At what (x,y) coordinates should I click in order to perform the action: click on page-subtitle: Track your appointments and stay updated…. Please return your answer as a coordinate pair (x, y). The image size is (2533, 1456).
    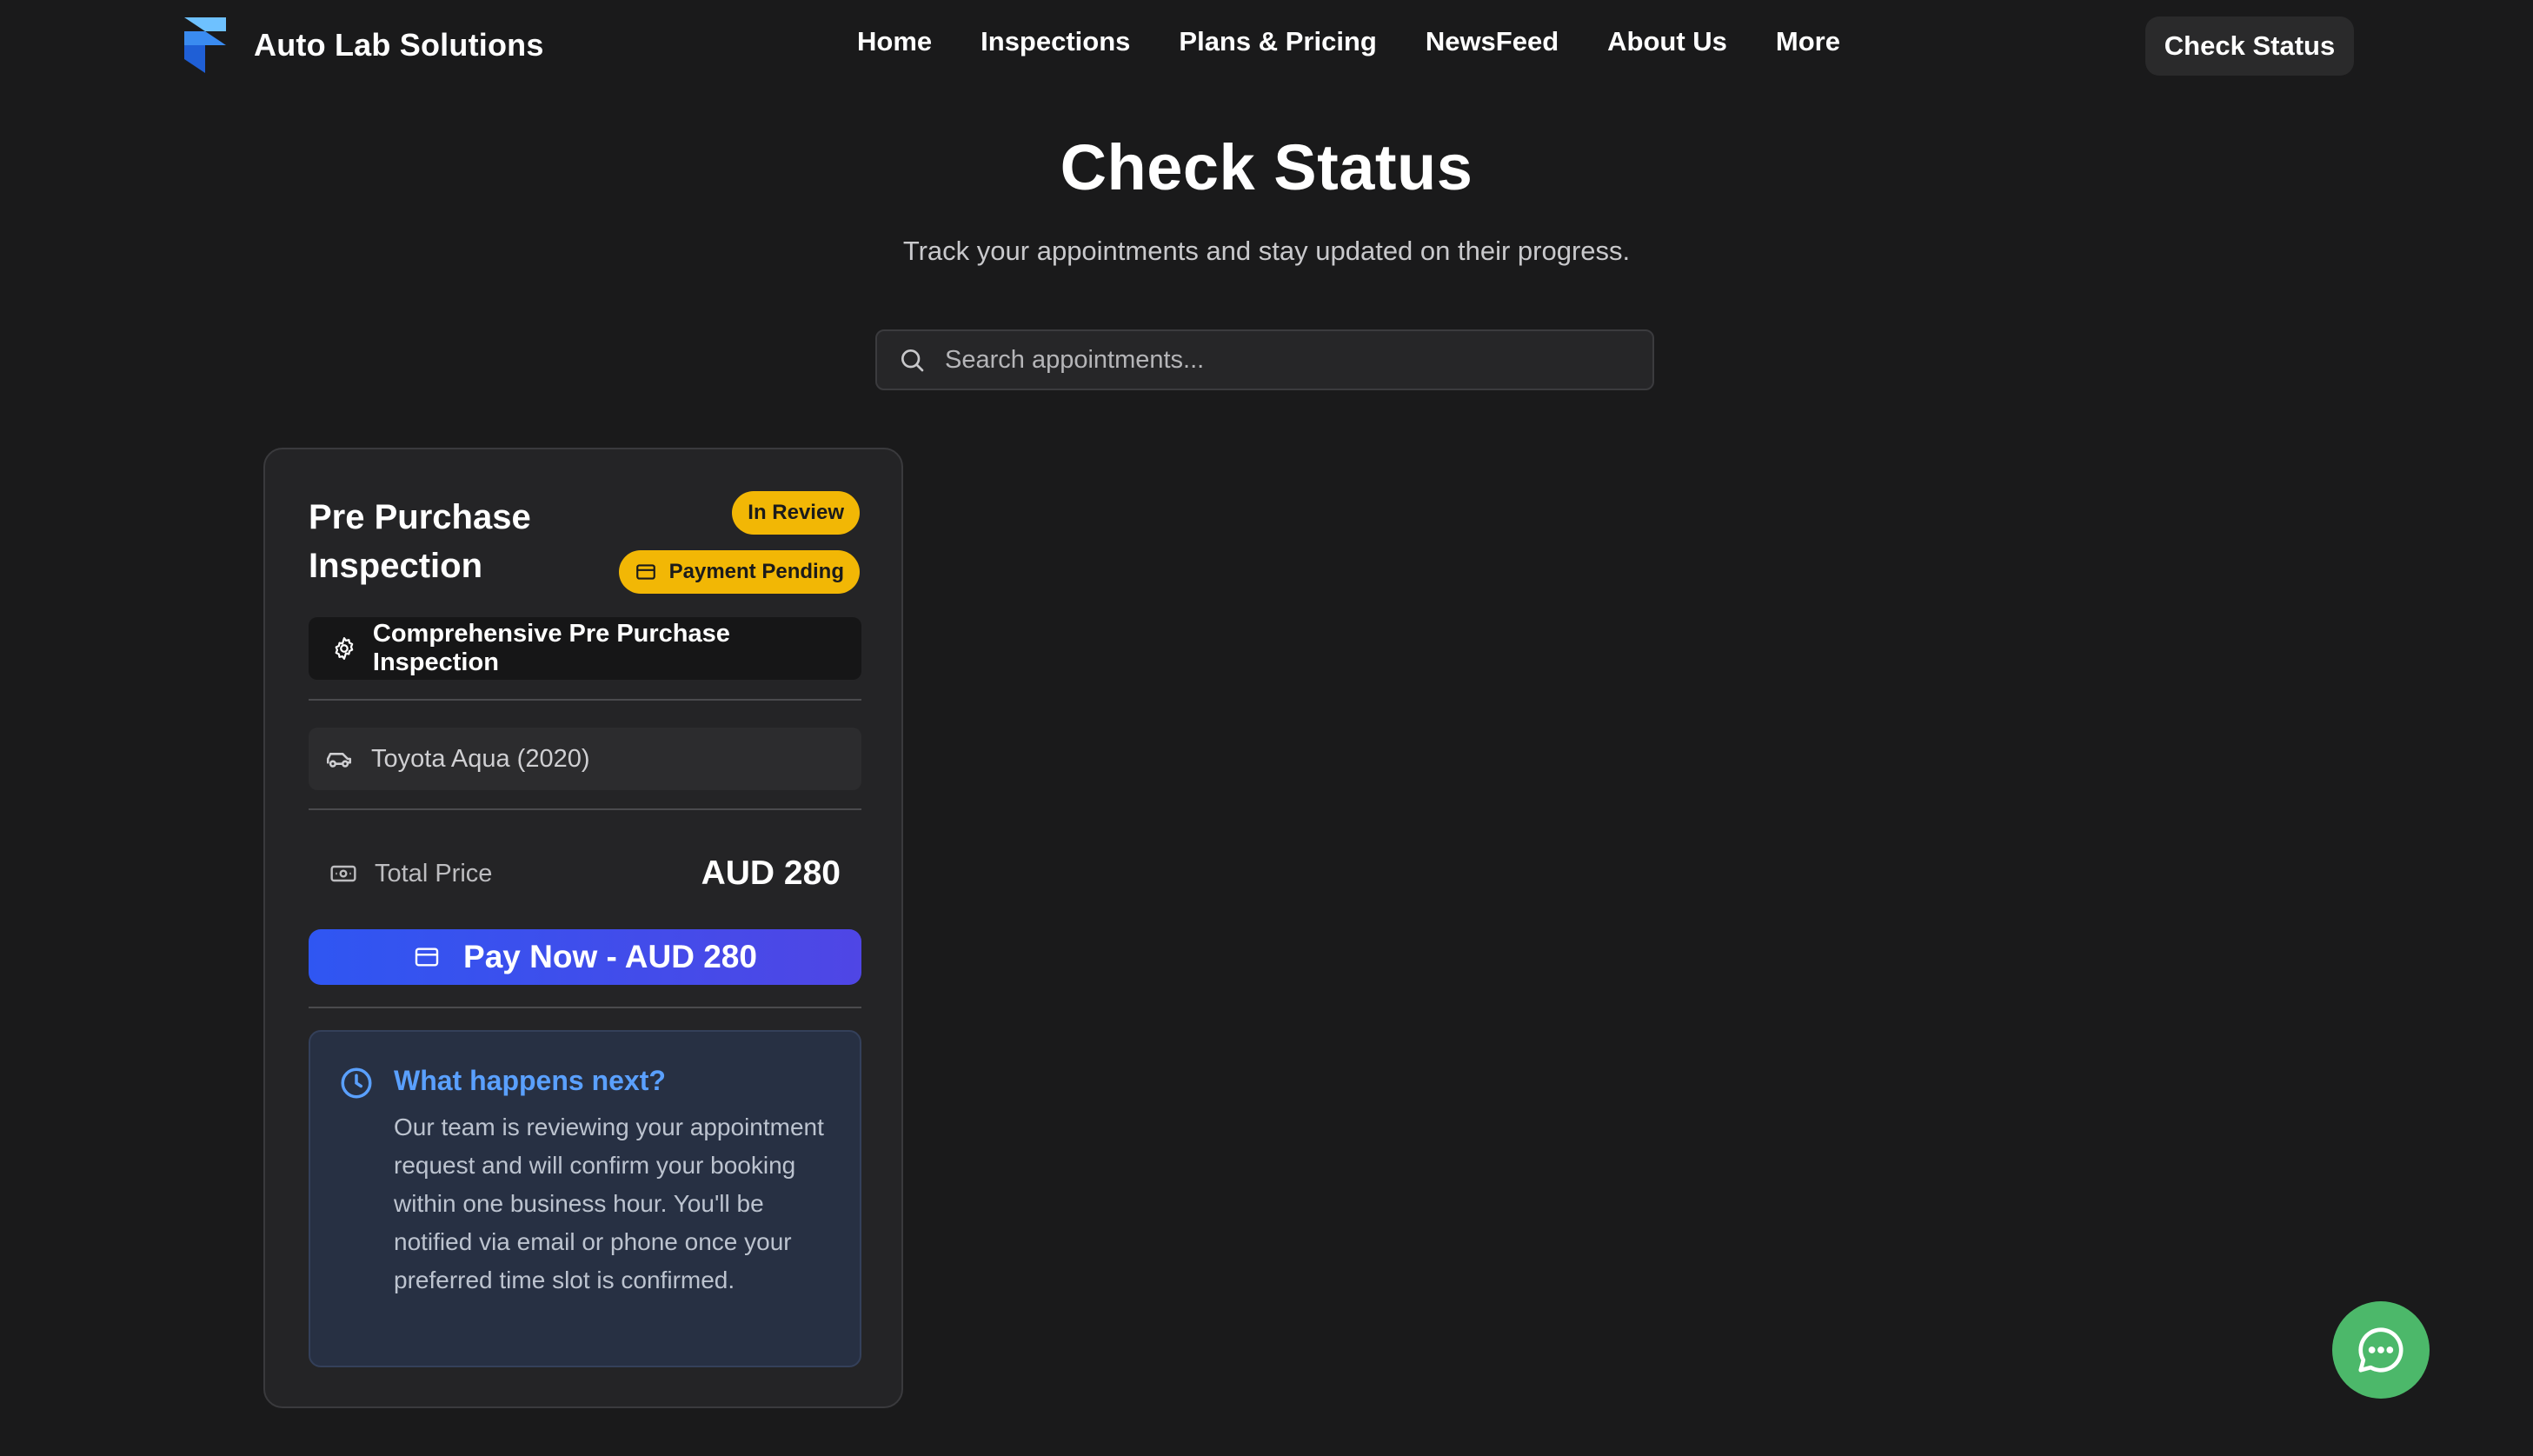
    Looking at the image, I should click on (1266, 251).